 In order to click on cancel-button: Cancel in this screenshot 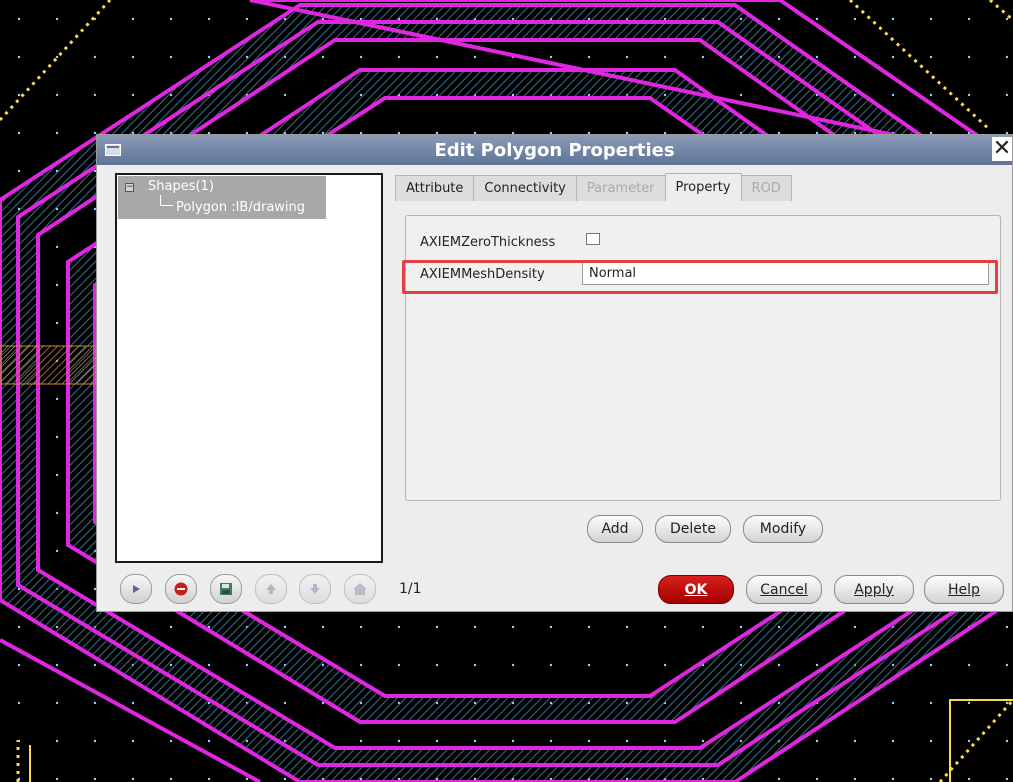, I will do `click(784, 589)`.